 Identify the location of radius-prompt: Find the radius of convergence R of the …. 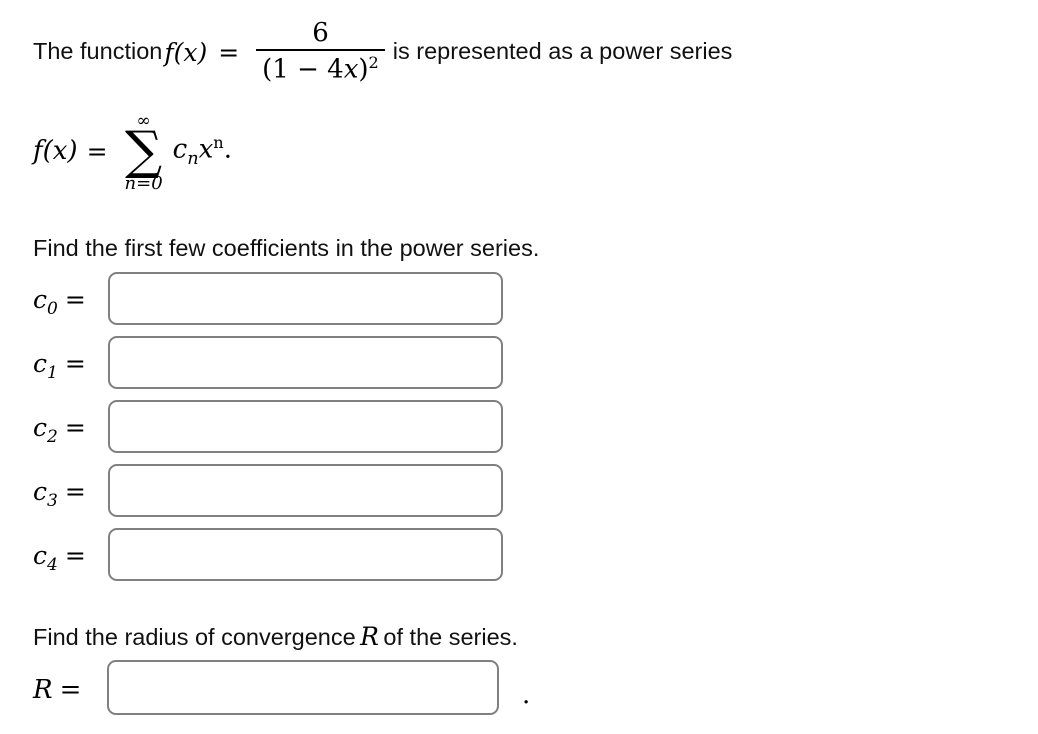
(275, 636).